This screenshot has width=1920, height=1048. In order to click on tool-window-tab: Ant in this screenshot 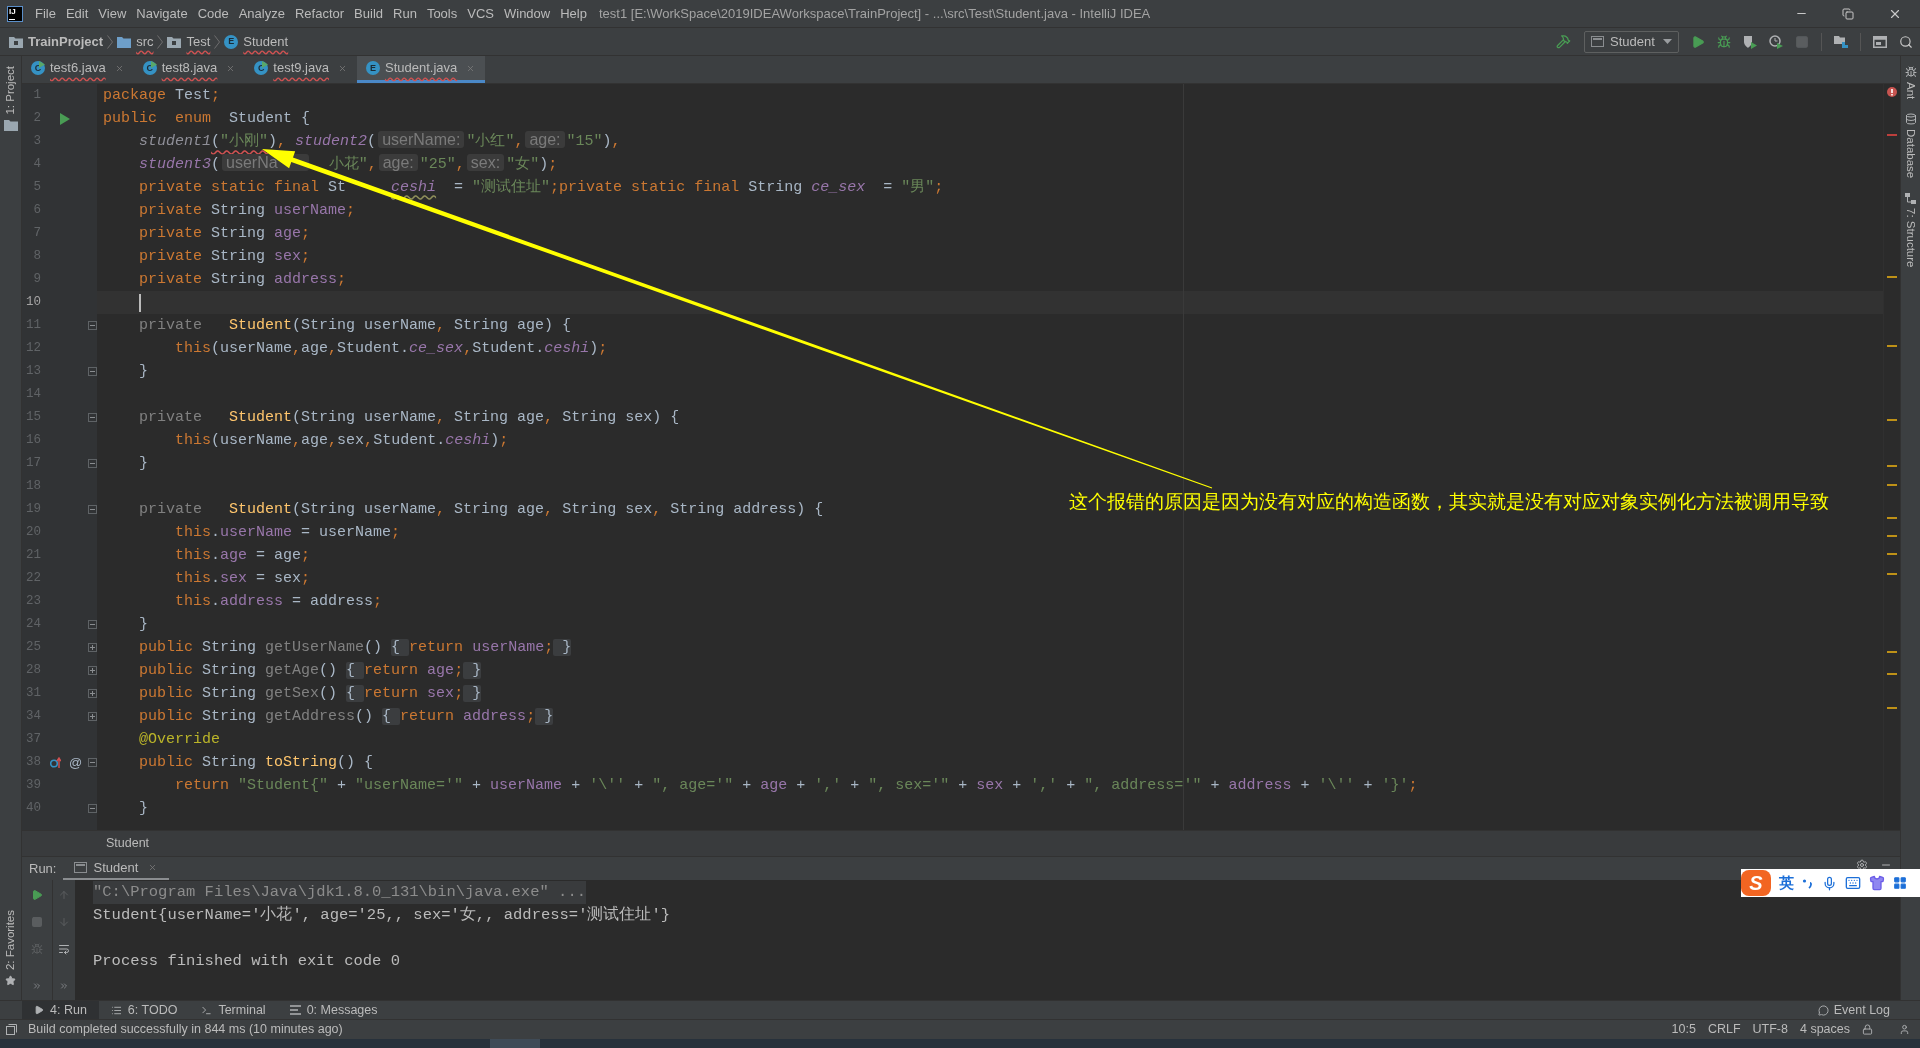, I will do `click(1910, 91)`.